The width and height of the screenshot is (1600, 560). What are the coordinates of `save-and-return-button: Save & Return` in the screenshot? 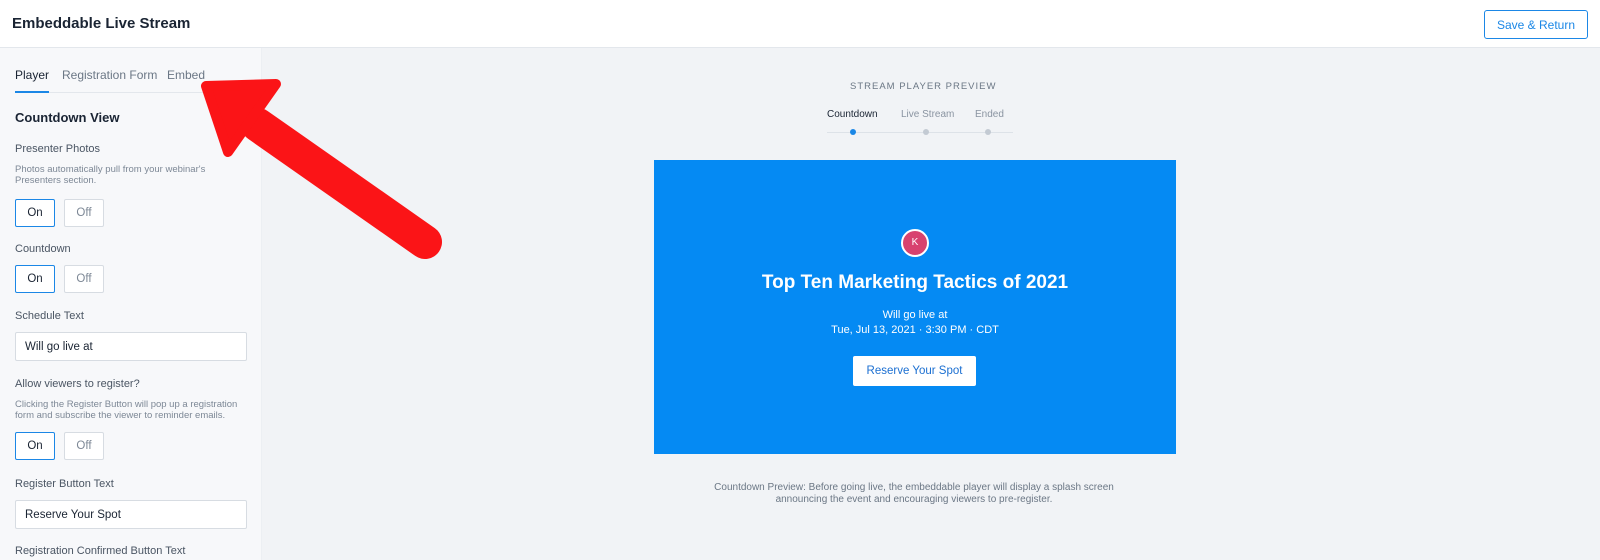 It's located at (1536, 24).